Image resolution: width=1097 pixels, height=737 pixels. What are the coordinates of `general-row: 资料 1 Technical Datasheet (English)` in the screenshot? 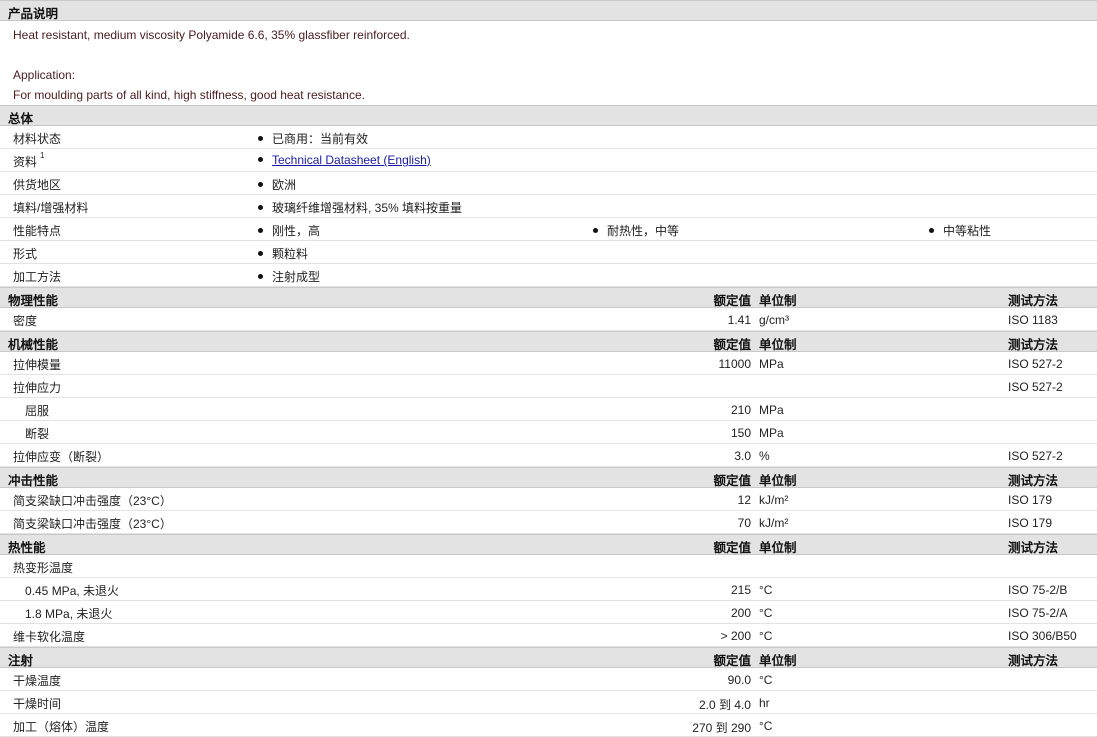 It's located at (548, 160).